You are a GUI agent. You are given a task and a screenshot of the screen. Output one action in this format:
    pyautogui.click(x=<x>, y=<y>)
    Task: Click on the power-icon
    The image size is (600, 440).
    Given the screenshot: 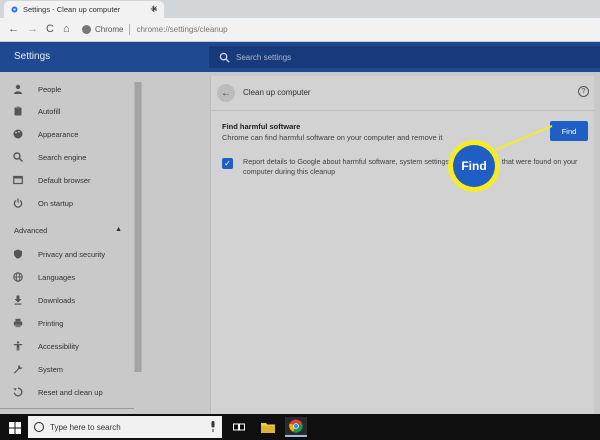 What is the action you would take?
    pyautogui.click(x=18, y=203)
    